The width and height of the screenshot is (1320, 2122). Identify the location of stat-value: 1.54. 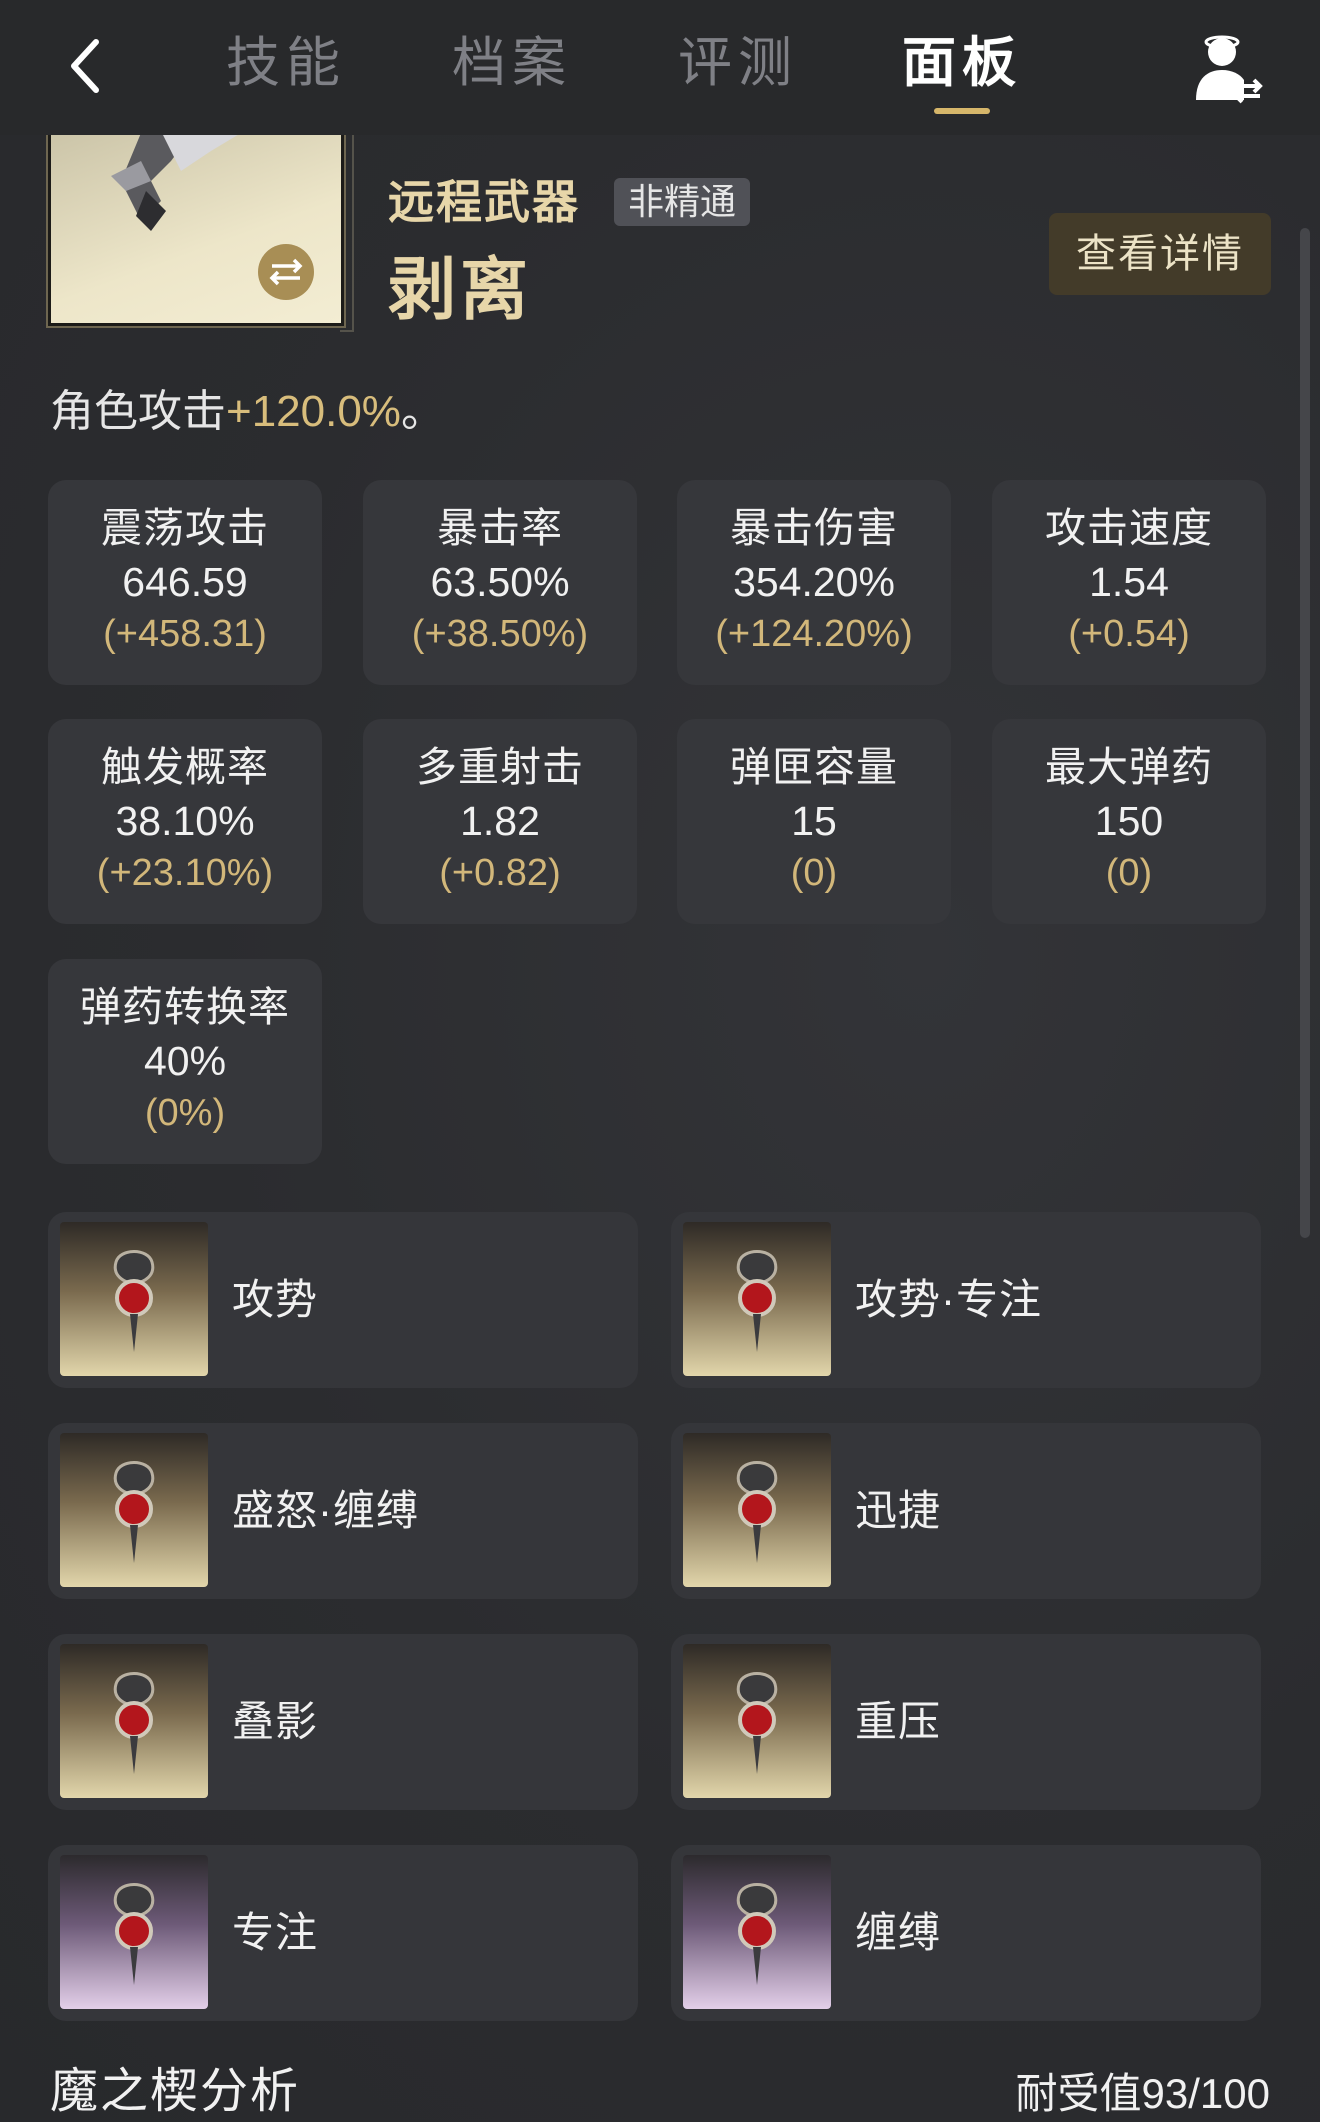
(1129, 582).